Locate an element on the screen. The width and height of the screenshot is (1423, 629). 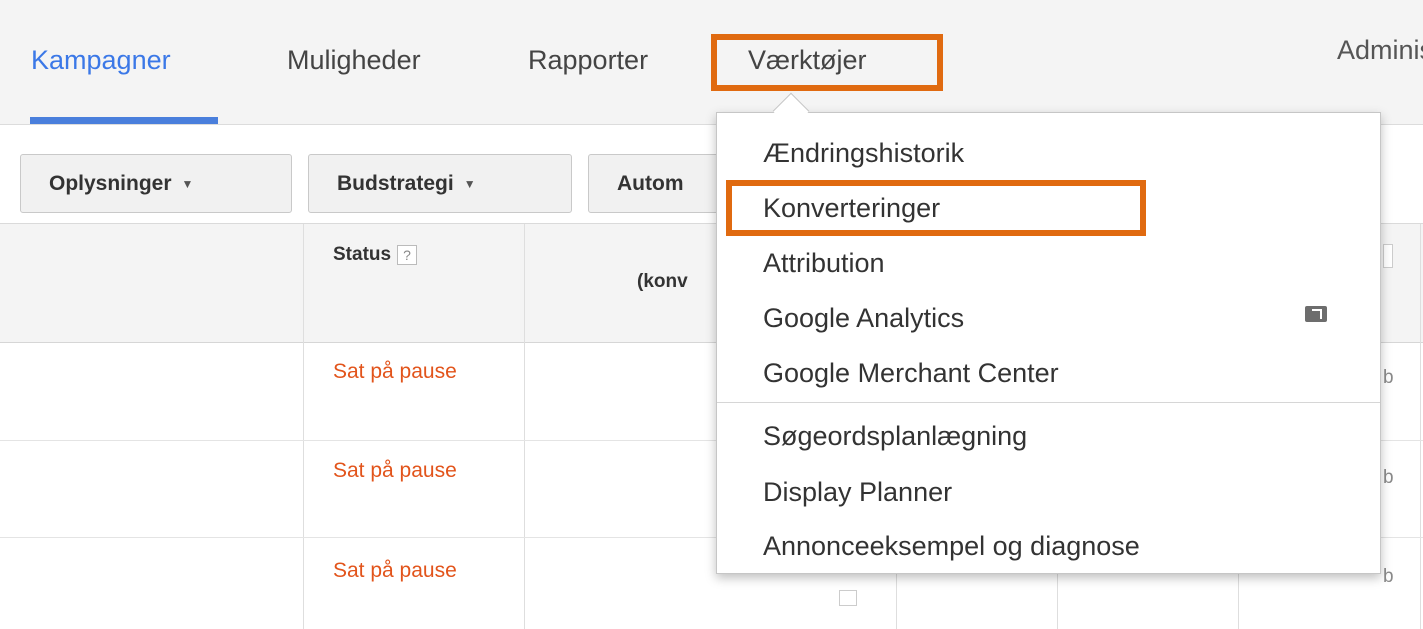
menu-item-keyword-planner: Søgeordsplanlægning is located at coordinates (895, 436).